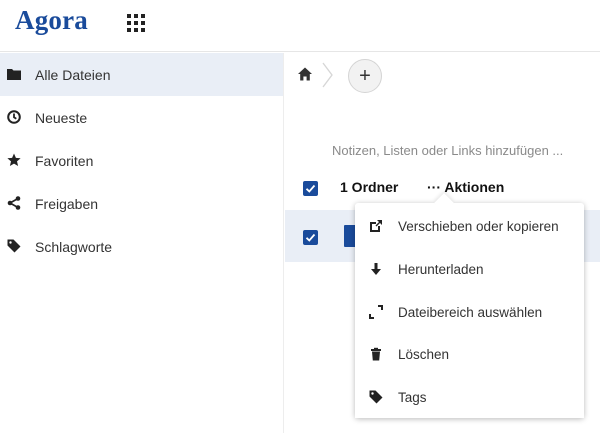 This screenshot has height=433, width=600. What do you see at coordinates (136, 23) in the screenshot?
I see `apps-grid-icon` at bounding box center [136, 23].